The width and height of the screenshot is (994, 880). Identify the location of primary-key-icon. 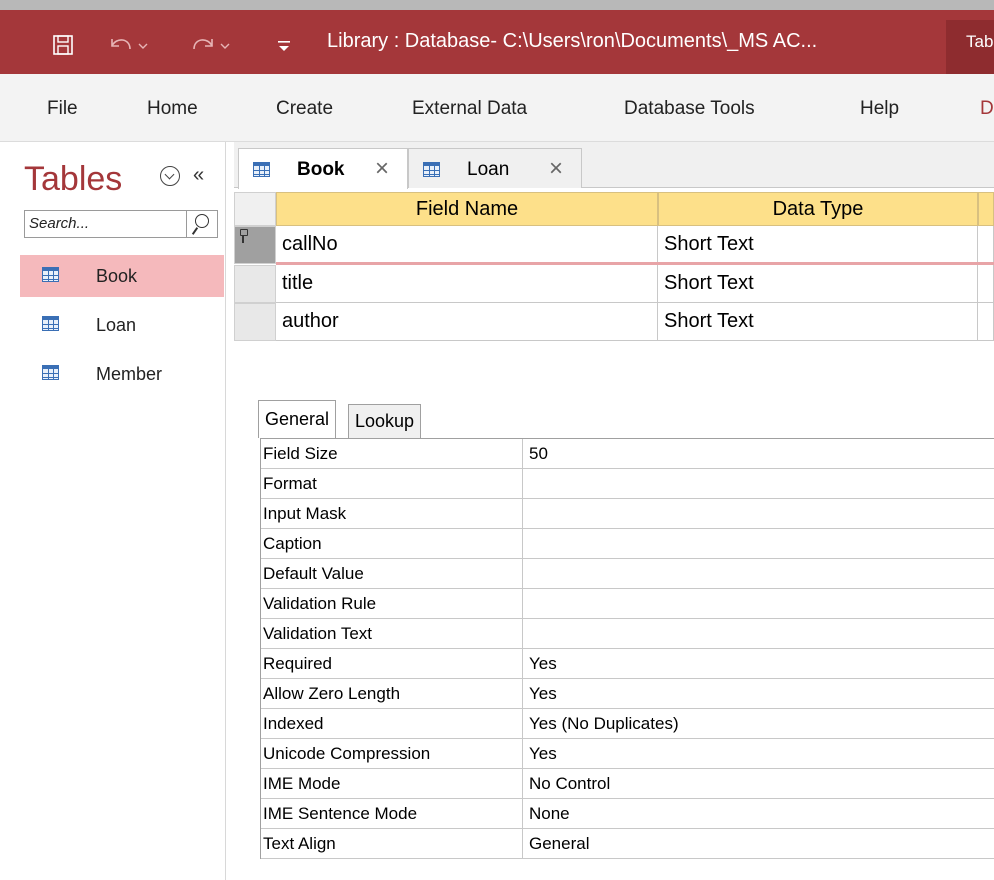
(243, 236).